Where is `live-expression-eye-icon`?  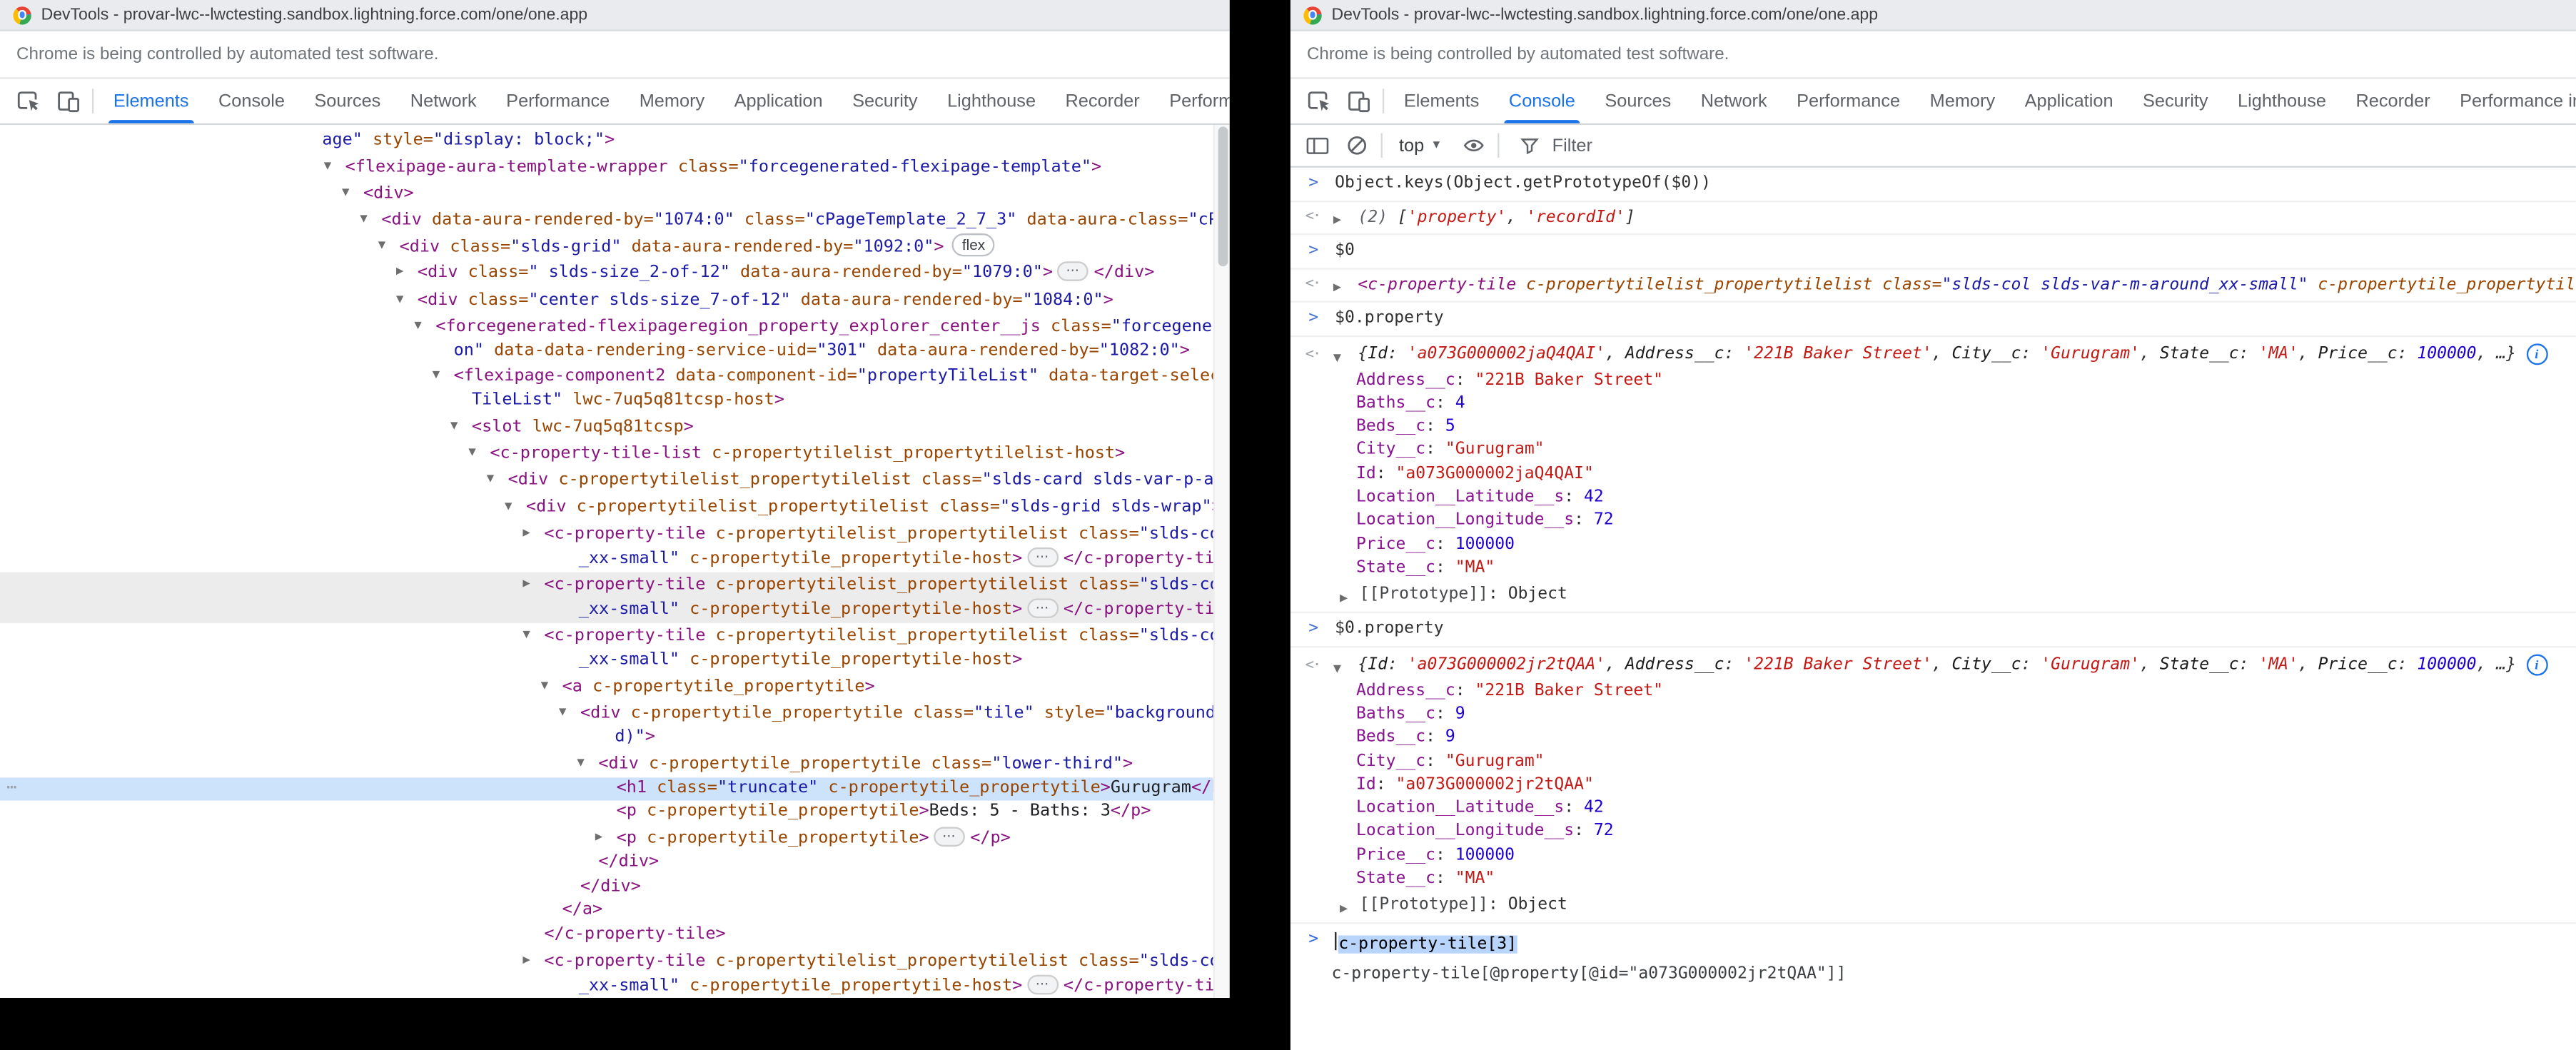
live-expression-eye-icon is located at coordinates (1472, 146).